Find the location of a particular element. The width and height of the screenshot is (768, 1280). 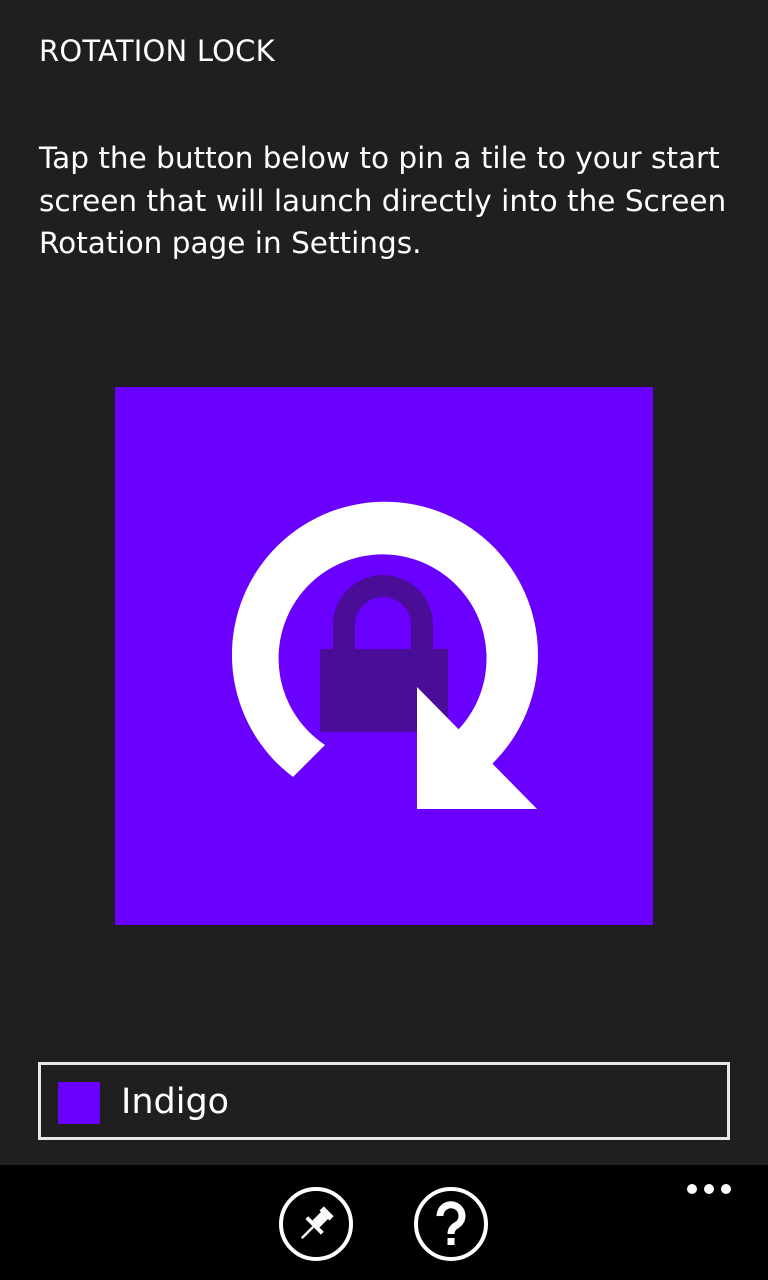

more-options-button is located at coordinates (709, 1189).